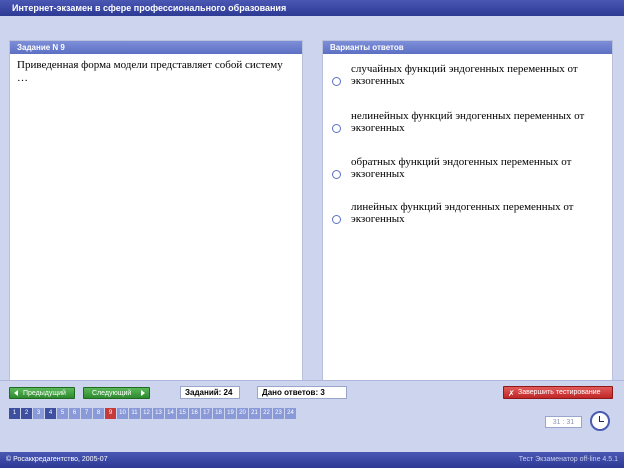 Image resolution: width=624 pixels, height=468 pixels. What do you see at coordinates (26, 413) in the screenshot?
I see `question-number: 2` at bounding box center [26, 413].